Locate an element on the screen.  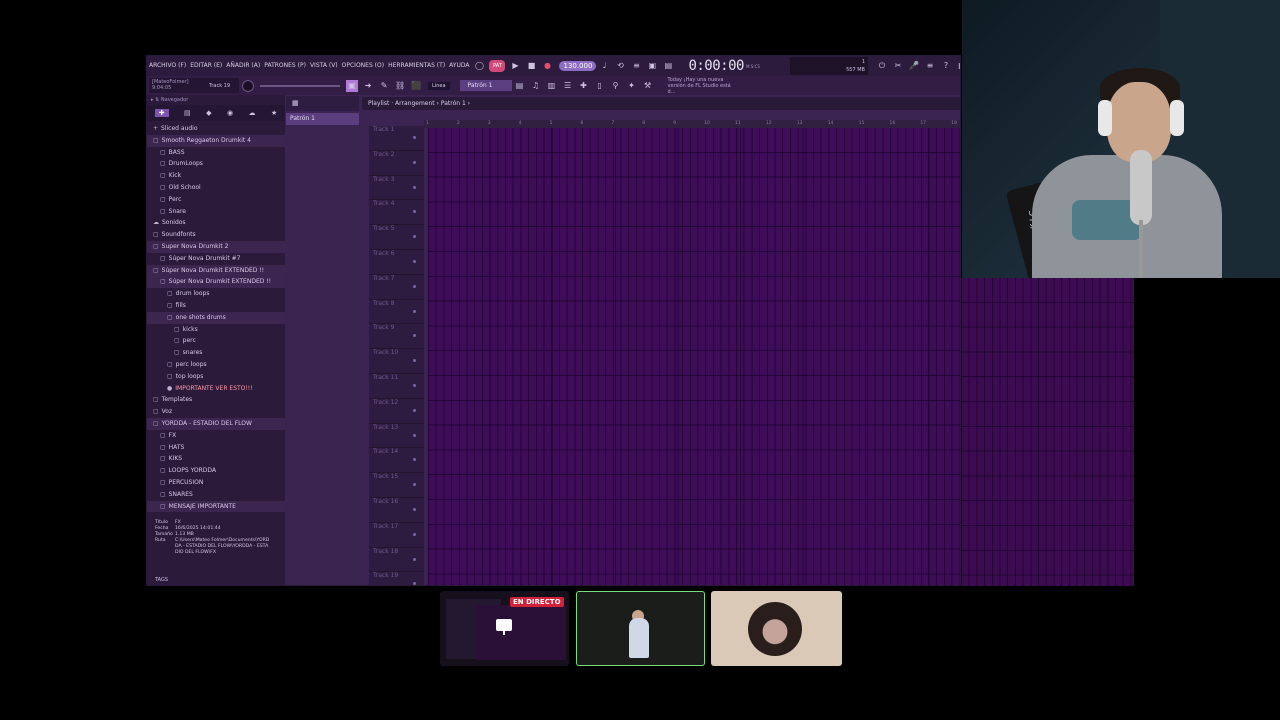
track-header: Track 5 is located at coordinates (396, 237).